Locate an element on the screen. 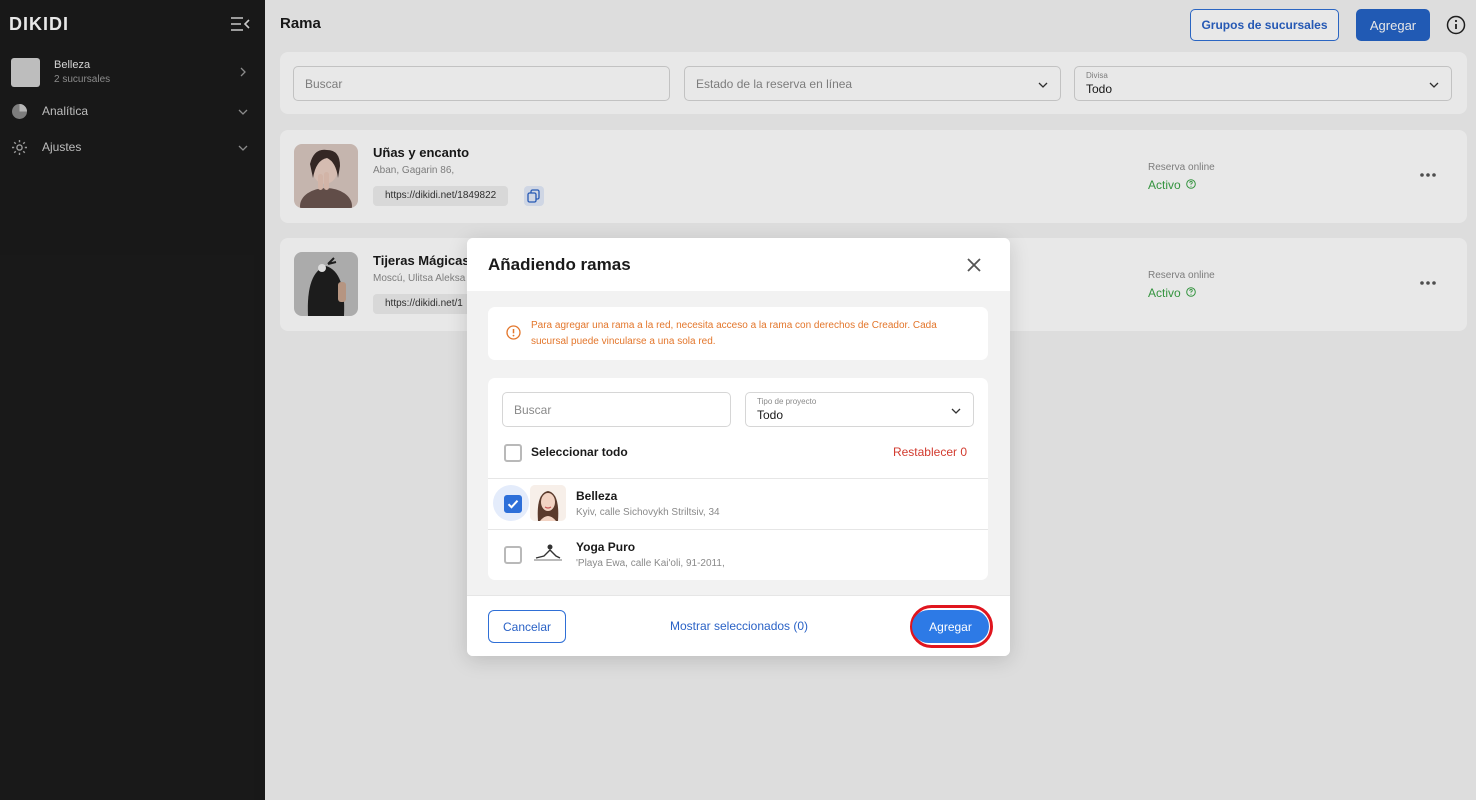 The width and height of the screenshot is (1476, 800). project-type-label: Tipo de proyecto is located at coordinates (787, 401).